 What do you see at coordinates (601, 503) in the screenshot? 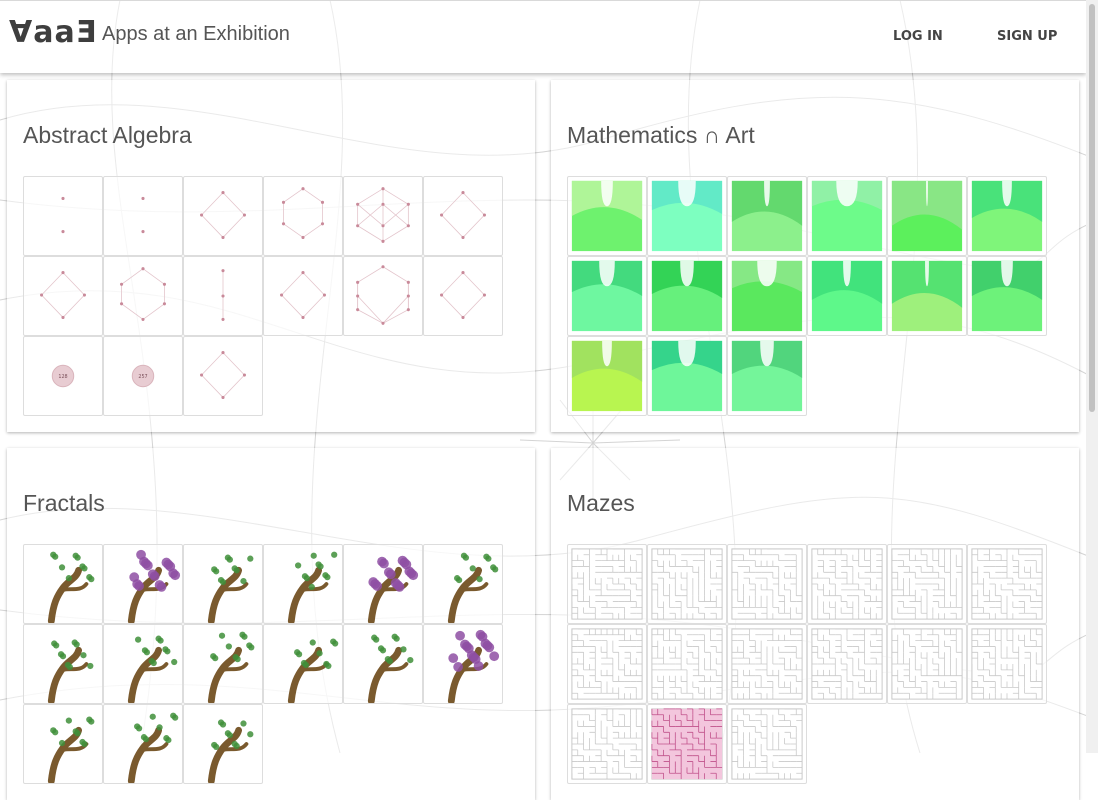
I see `section-title: Mazes` at bounding box center [601, 503].